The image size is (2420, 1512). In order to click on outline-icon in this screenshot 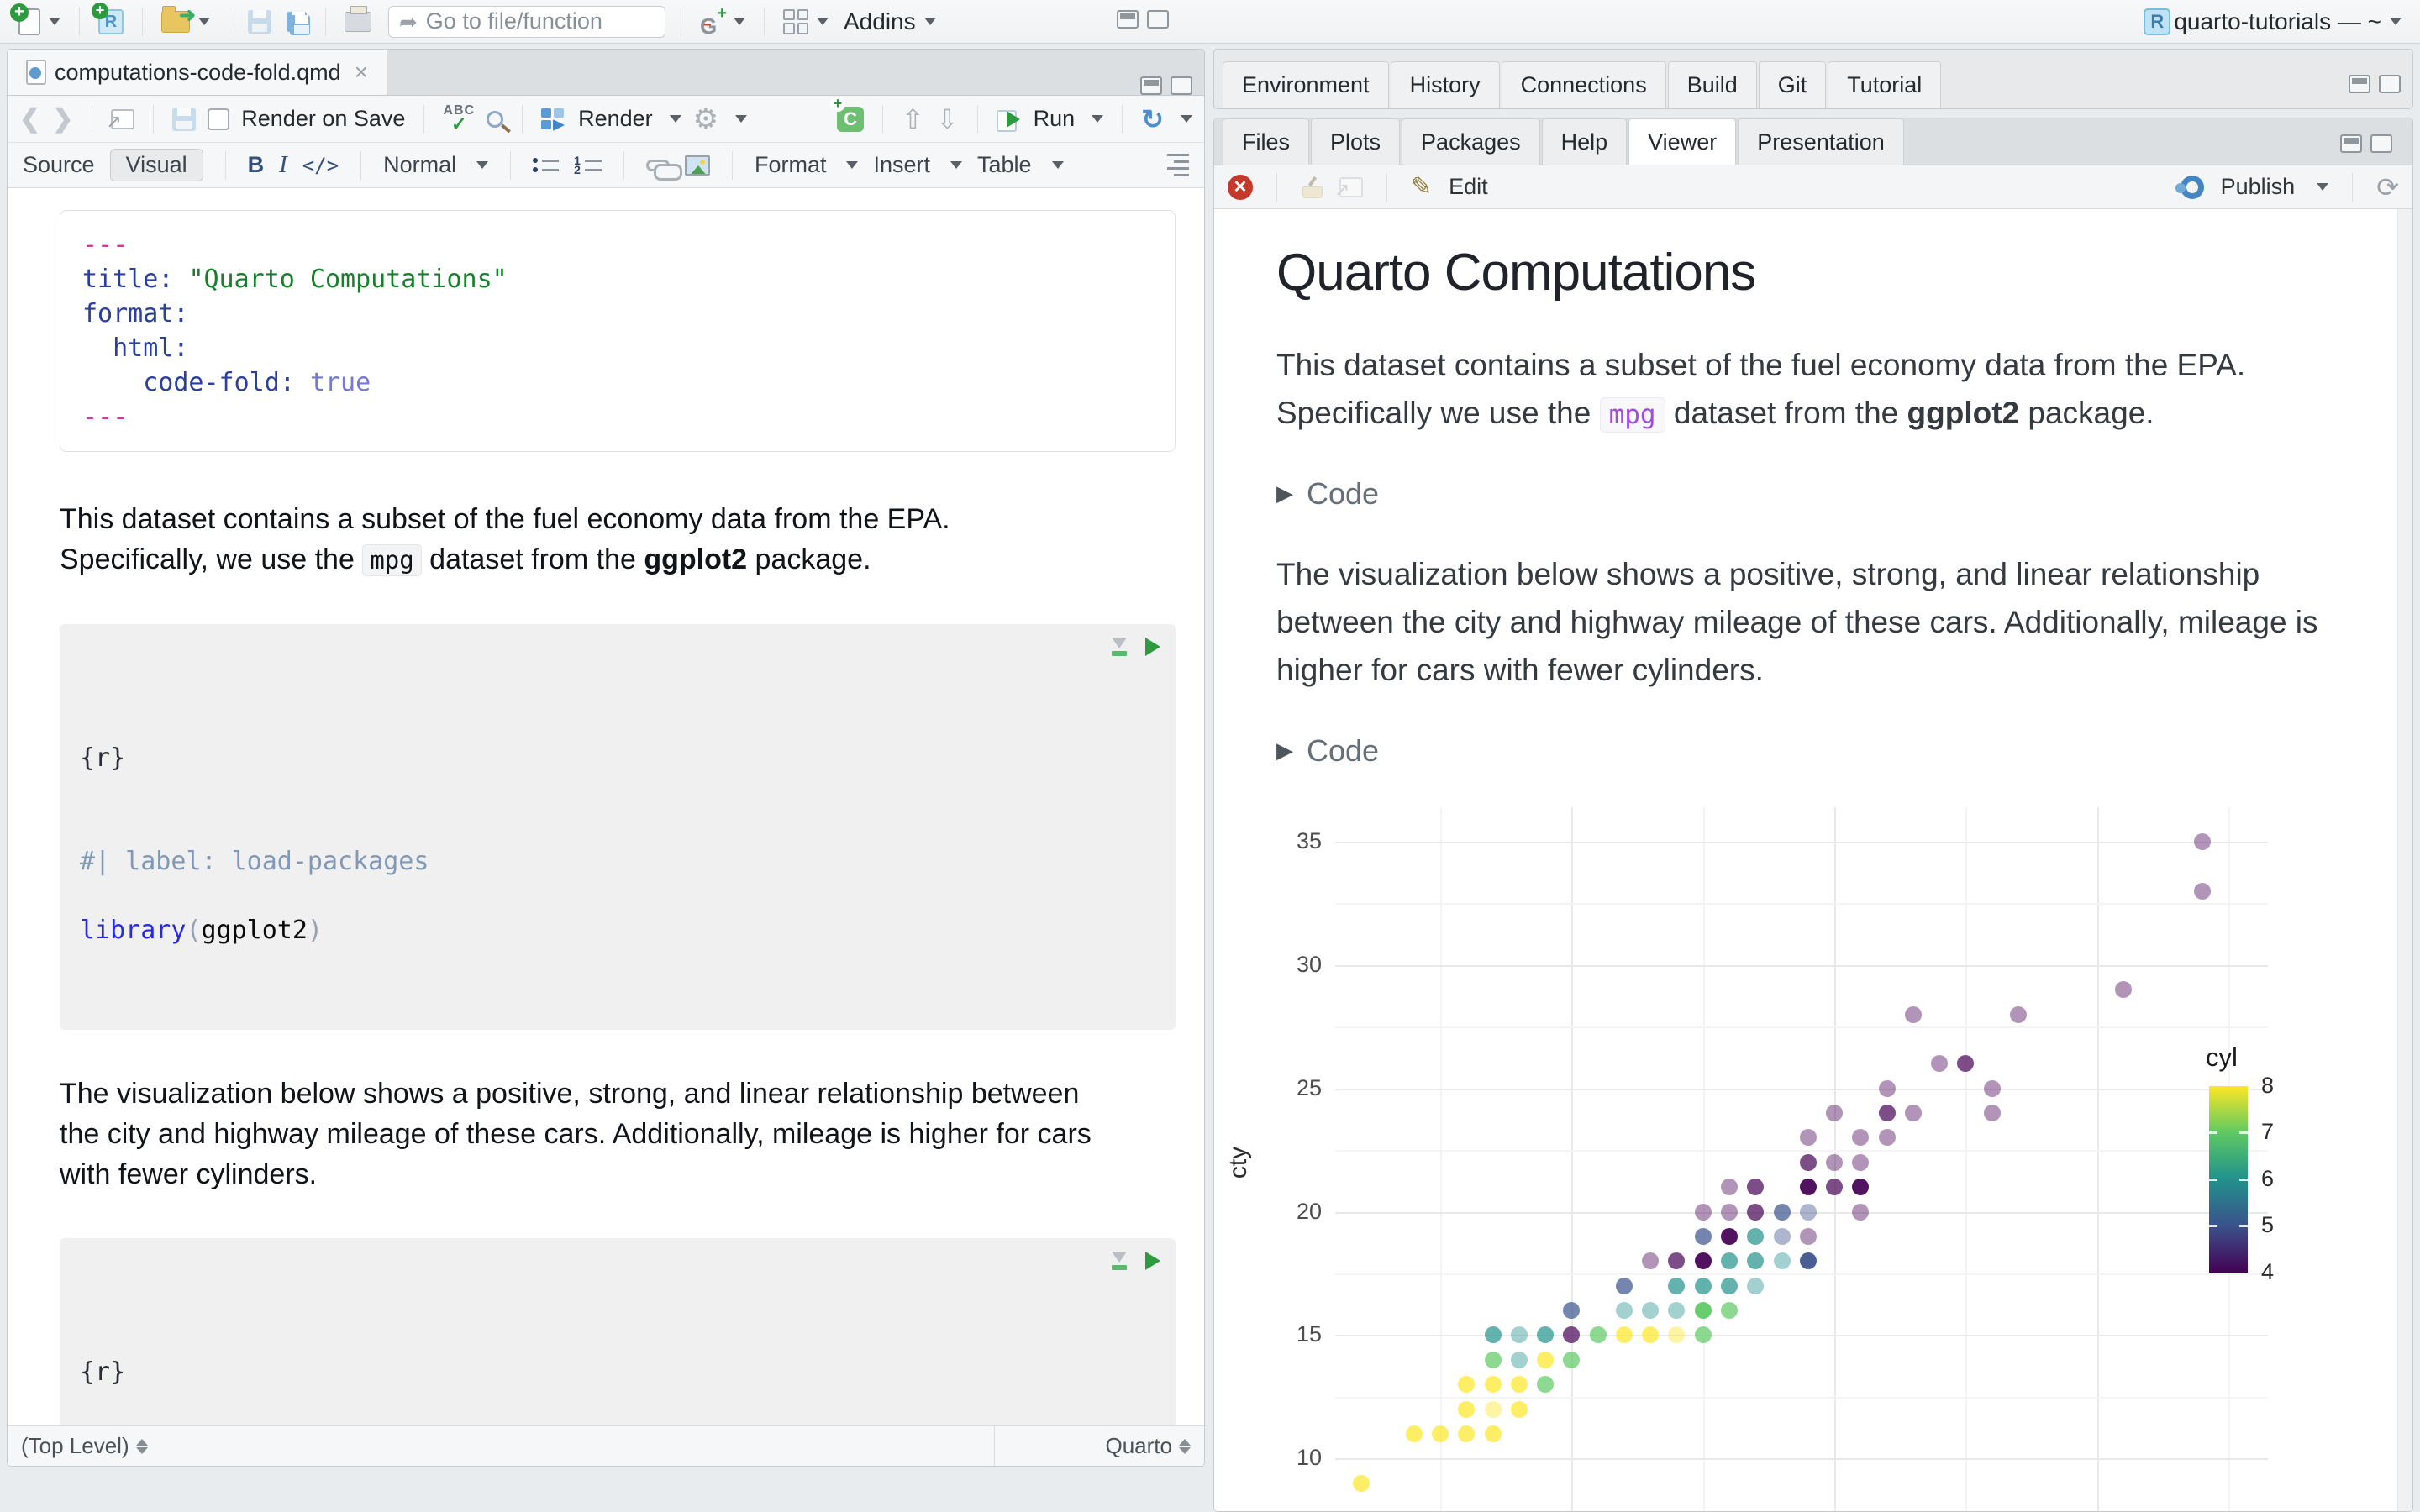, I will do `click(1178, 165)`.